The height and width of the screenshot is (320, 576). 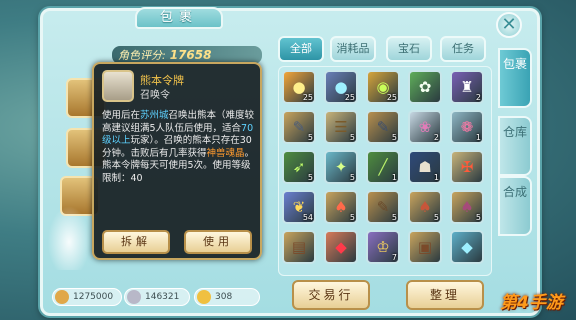 I want to click on item-slot: ❁ 1, so click(x=467, y=127).